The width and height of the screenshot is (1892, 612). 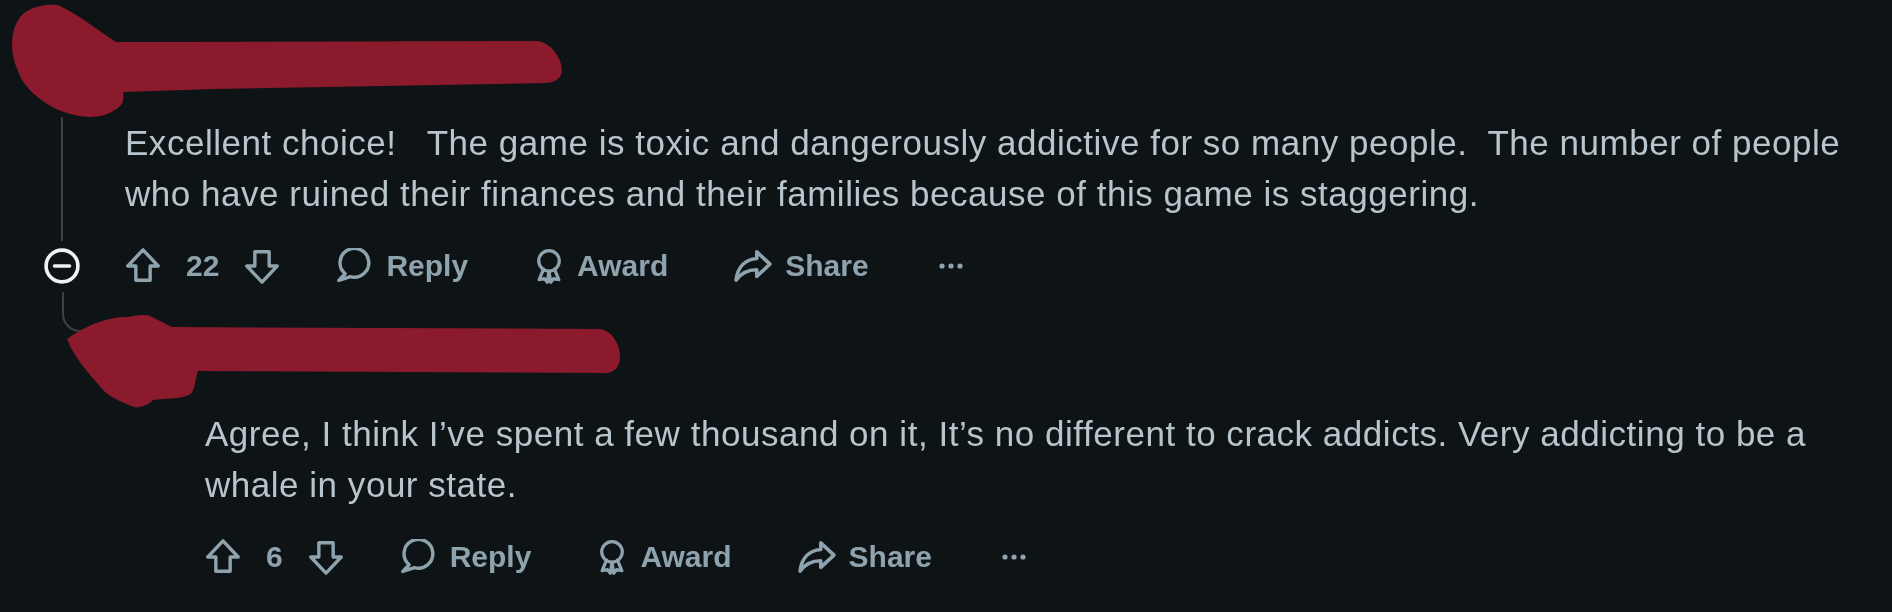 I want to click on collapse-button, so click(x=62, y=266).